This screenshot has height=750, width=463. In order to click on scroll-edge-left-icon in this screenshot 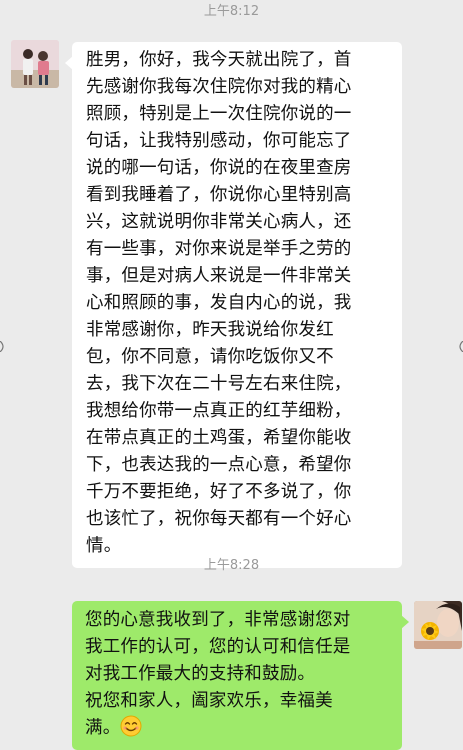, I will do `click(2, 346)`.